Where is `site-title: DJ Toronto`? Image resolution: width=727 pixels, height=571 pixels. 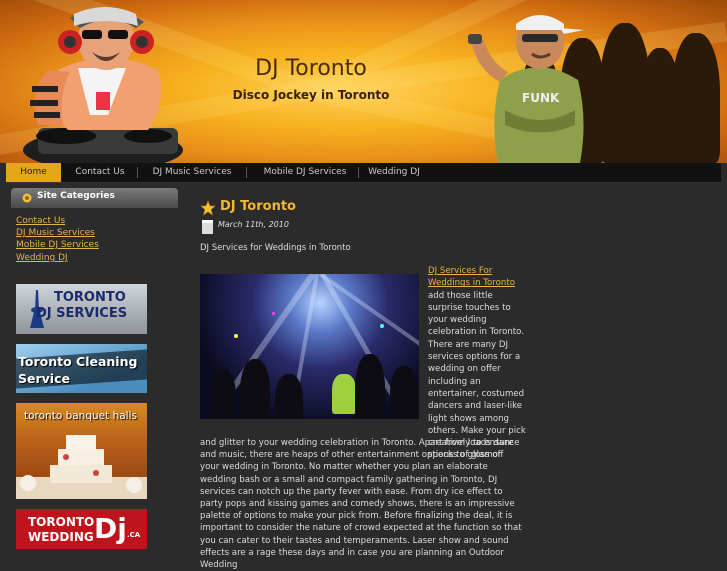 site-title: DJ Toronto is located at coordinates (311, 68).